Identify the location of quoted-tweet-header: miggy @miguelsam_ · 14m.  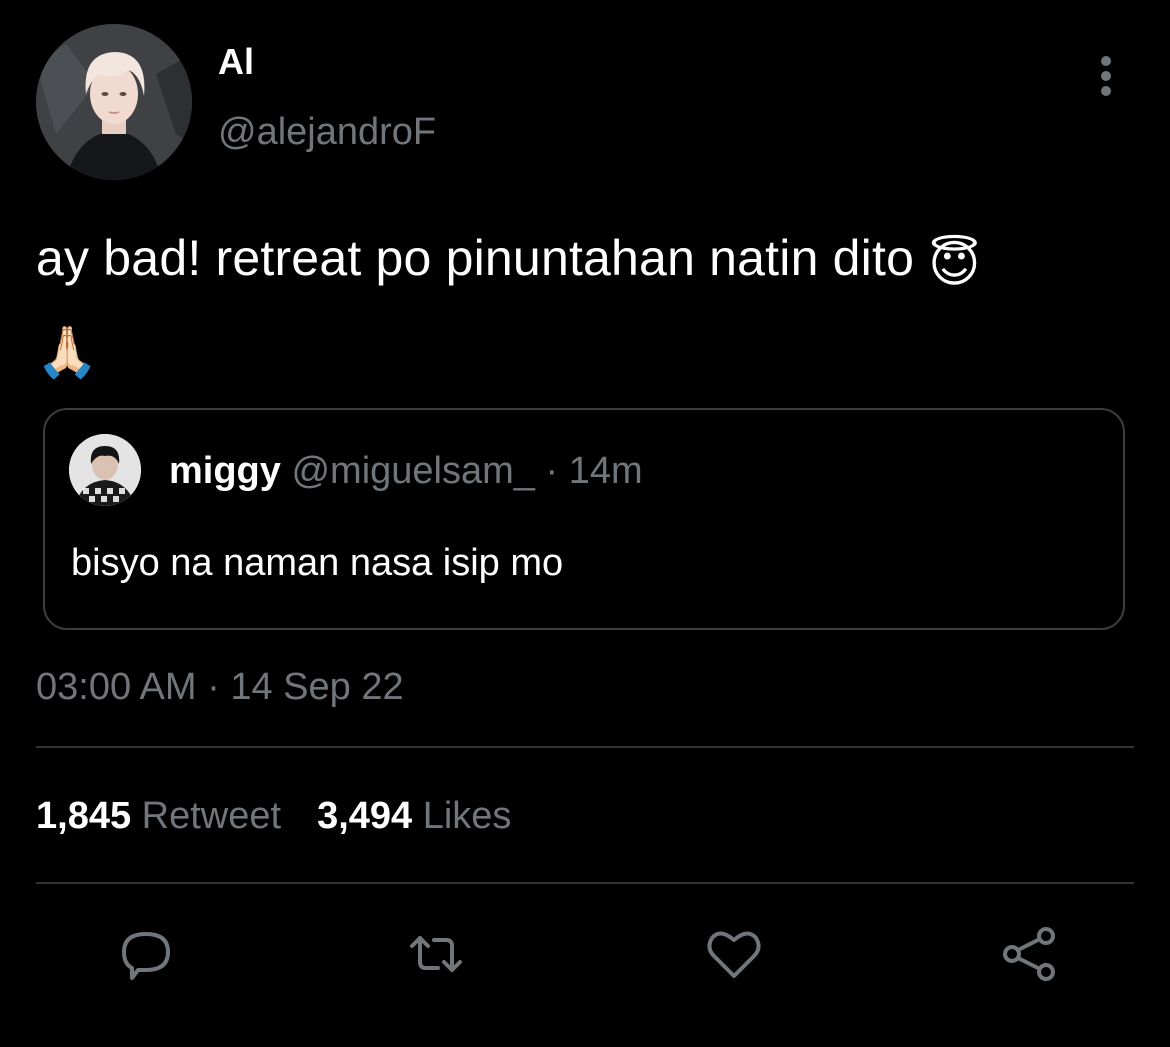
(406, 471).